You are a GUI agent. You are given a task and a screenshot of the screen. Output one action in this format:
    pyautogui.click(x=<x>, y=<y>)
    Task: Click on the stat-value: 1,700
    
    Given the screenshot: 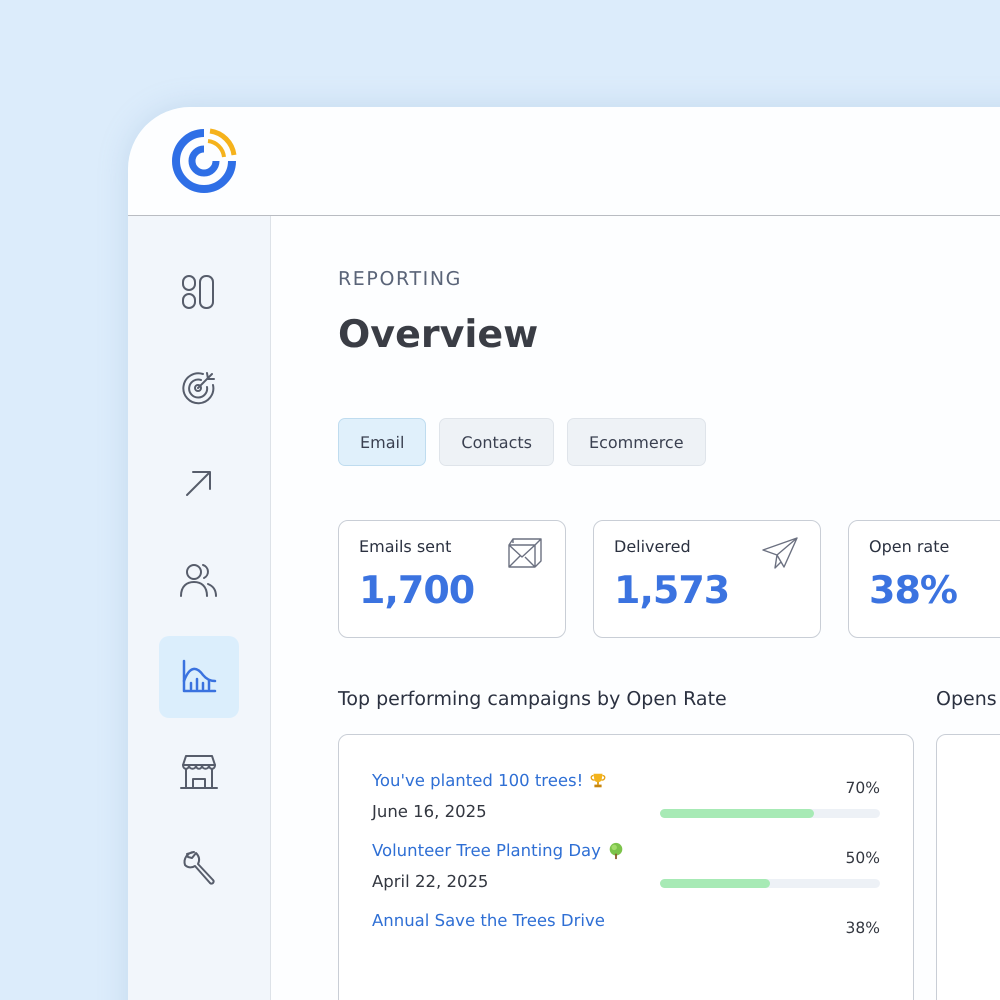 What is the action you would take?
    pyautogui.click(x=417, y=590)
    